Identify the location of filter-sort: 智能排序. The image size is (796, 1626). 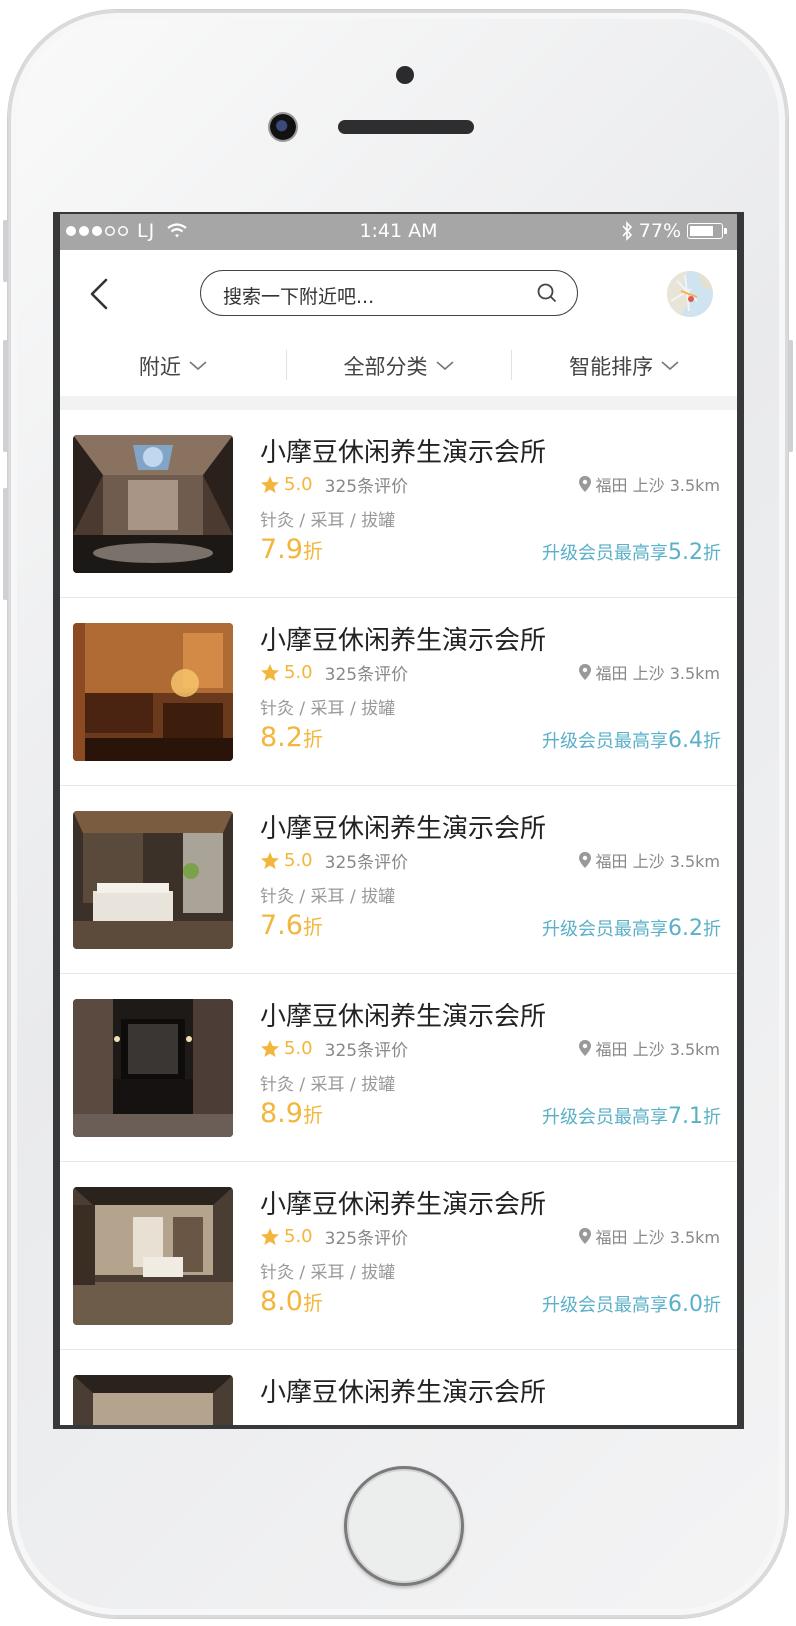
(624, 366).